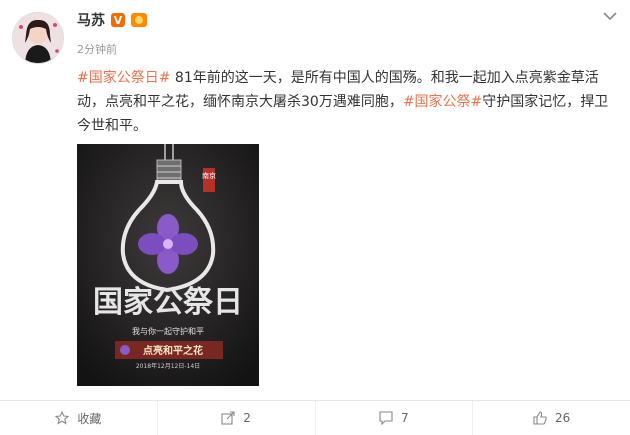 The height and width of the screenshot is (435, 630). What do you see at coordinates (405, 418) in the screenshot?
I see `comment-count: 7` at bounding box center [405, 418].